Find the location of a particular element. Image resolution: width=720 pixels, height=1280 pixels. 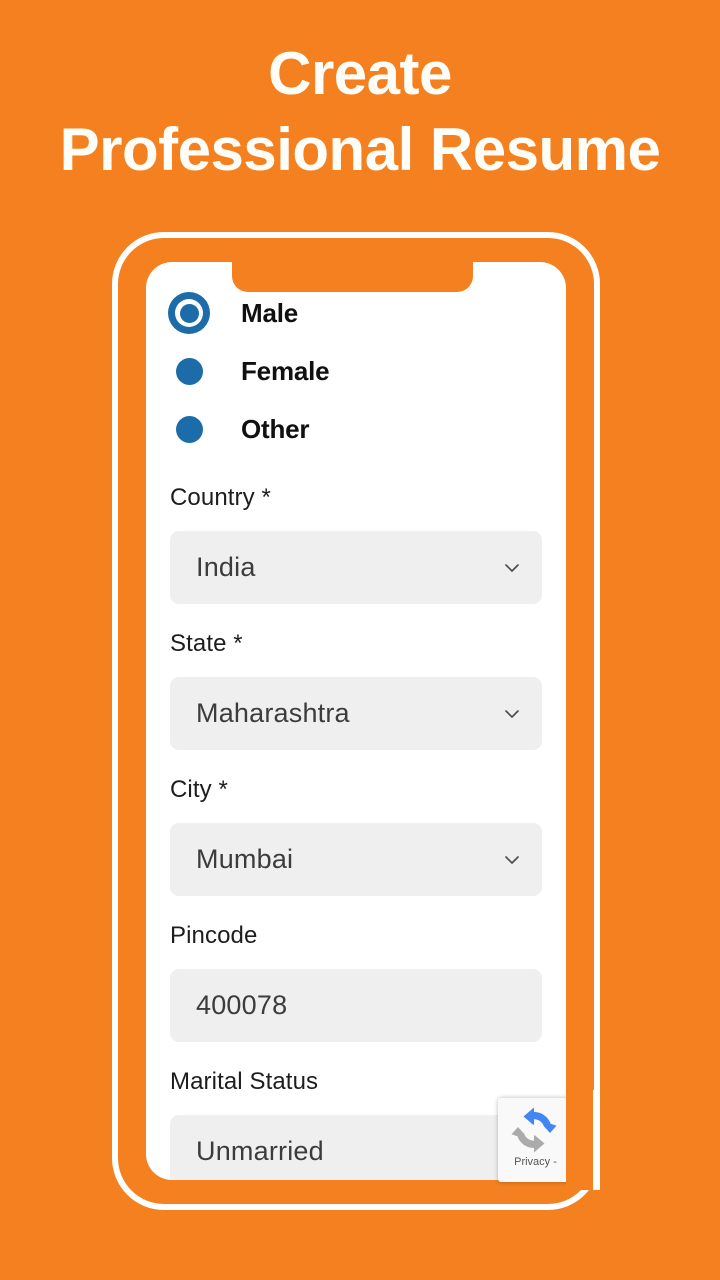

field-city: City * Mumbai is located at coordinates (356, 836).